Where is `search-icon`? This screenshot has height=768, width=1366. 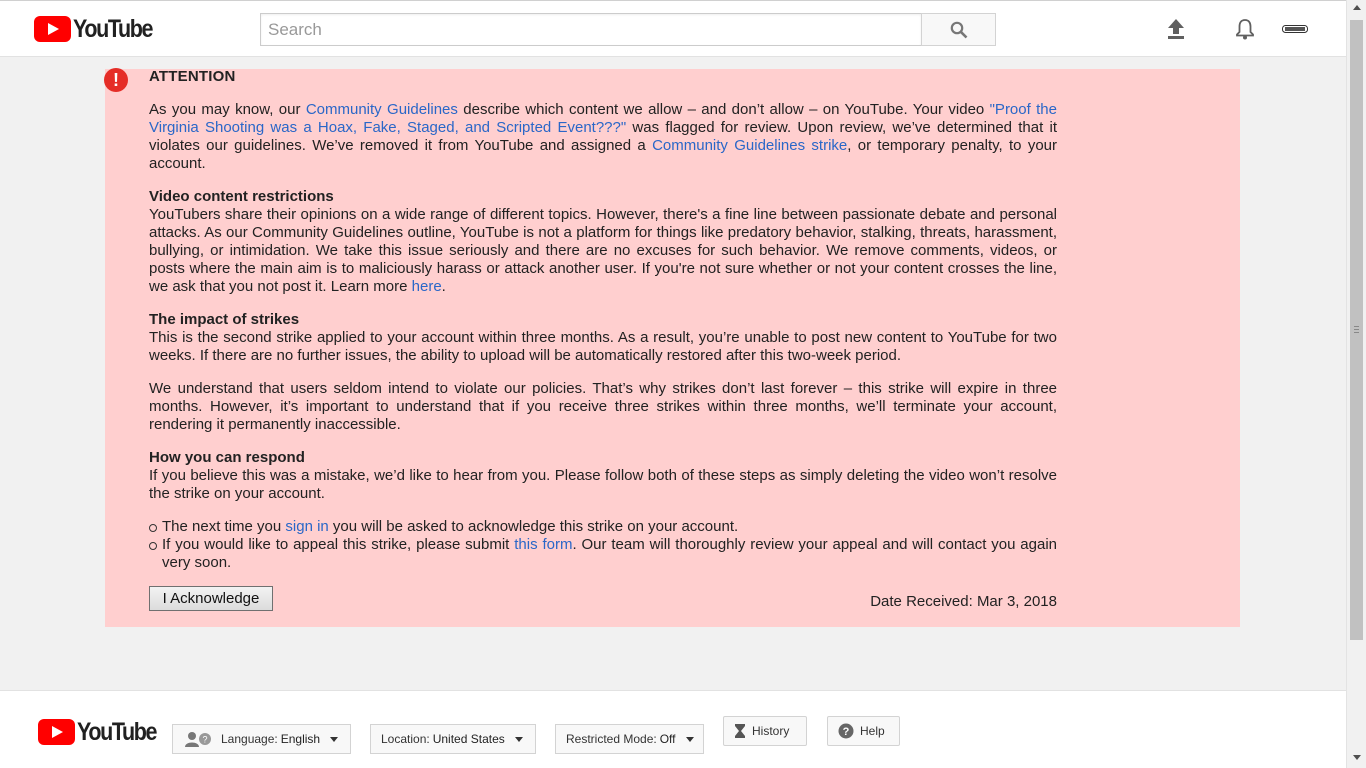
search-icon is located at coordinates (958, 29).